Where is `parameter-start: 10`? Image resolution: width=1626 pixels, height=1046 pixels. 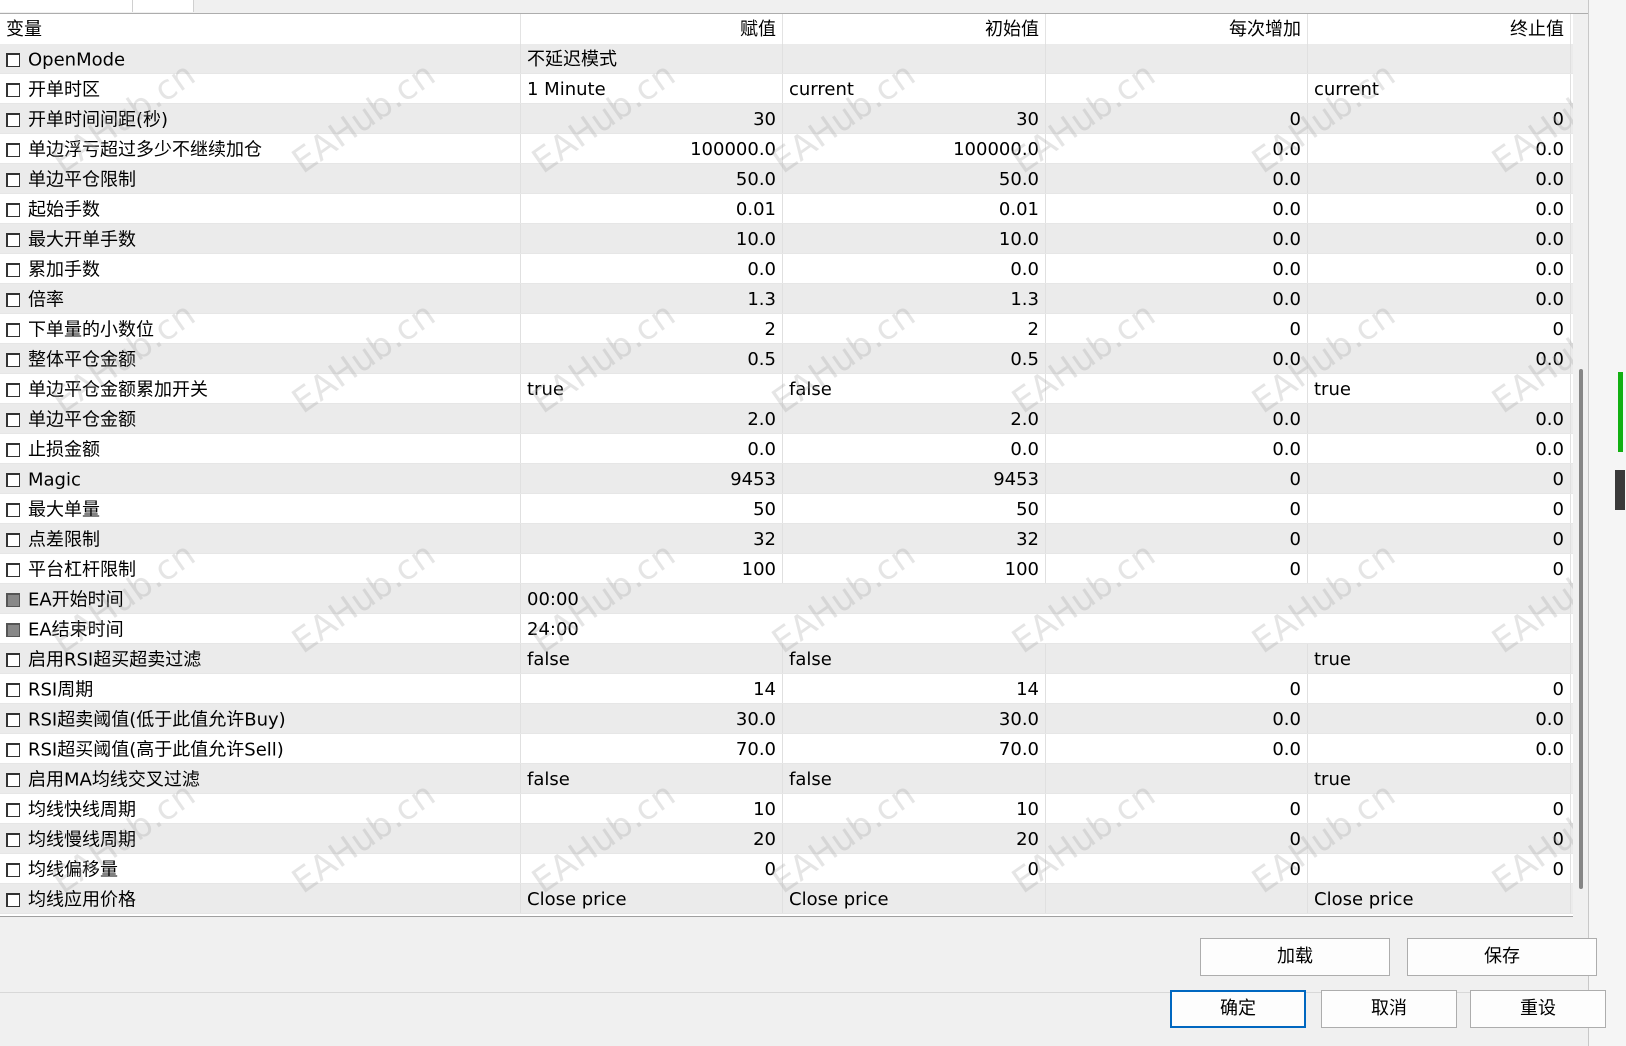
parameter-start: 10 is located at coordinates (914, 808).